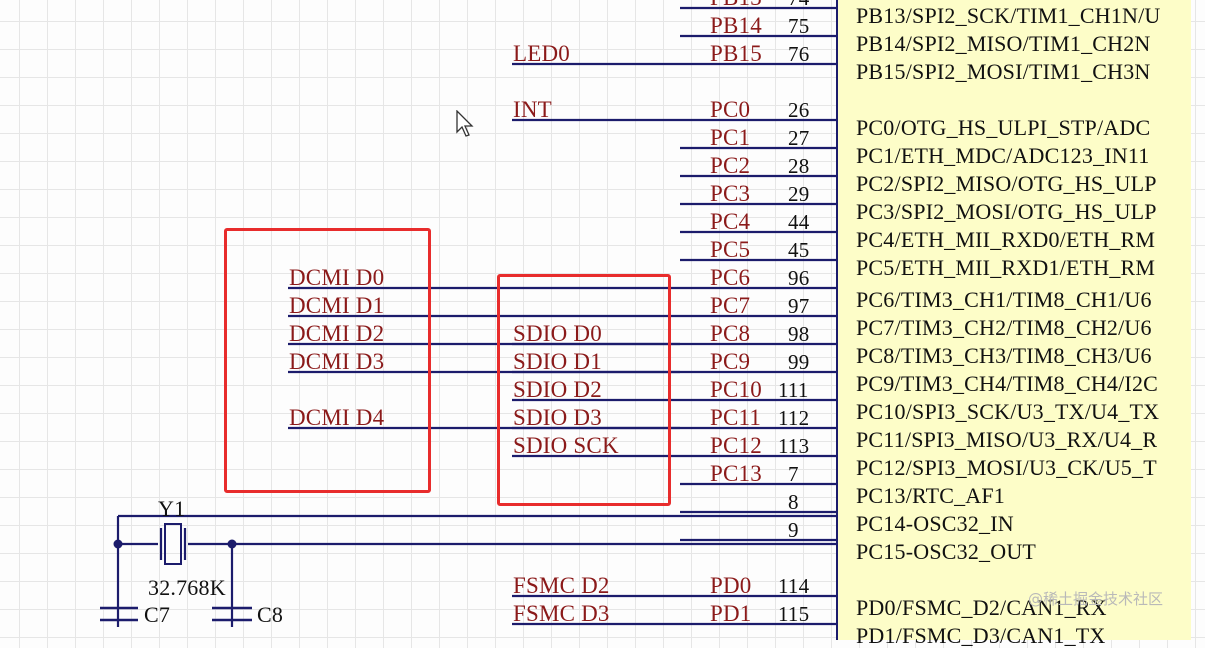 Image resolution: width=1205 pixels, height=648 pixels. Describe the element at coordinates (1007, 439) in the screenshot. I see `pin-function-PC11: PC11/SPI3_MISO/U3_RX/U4_R` at that location.